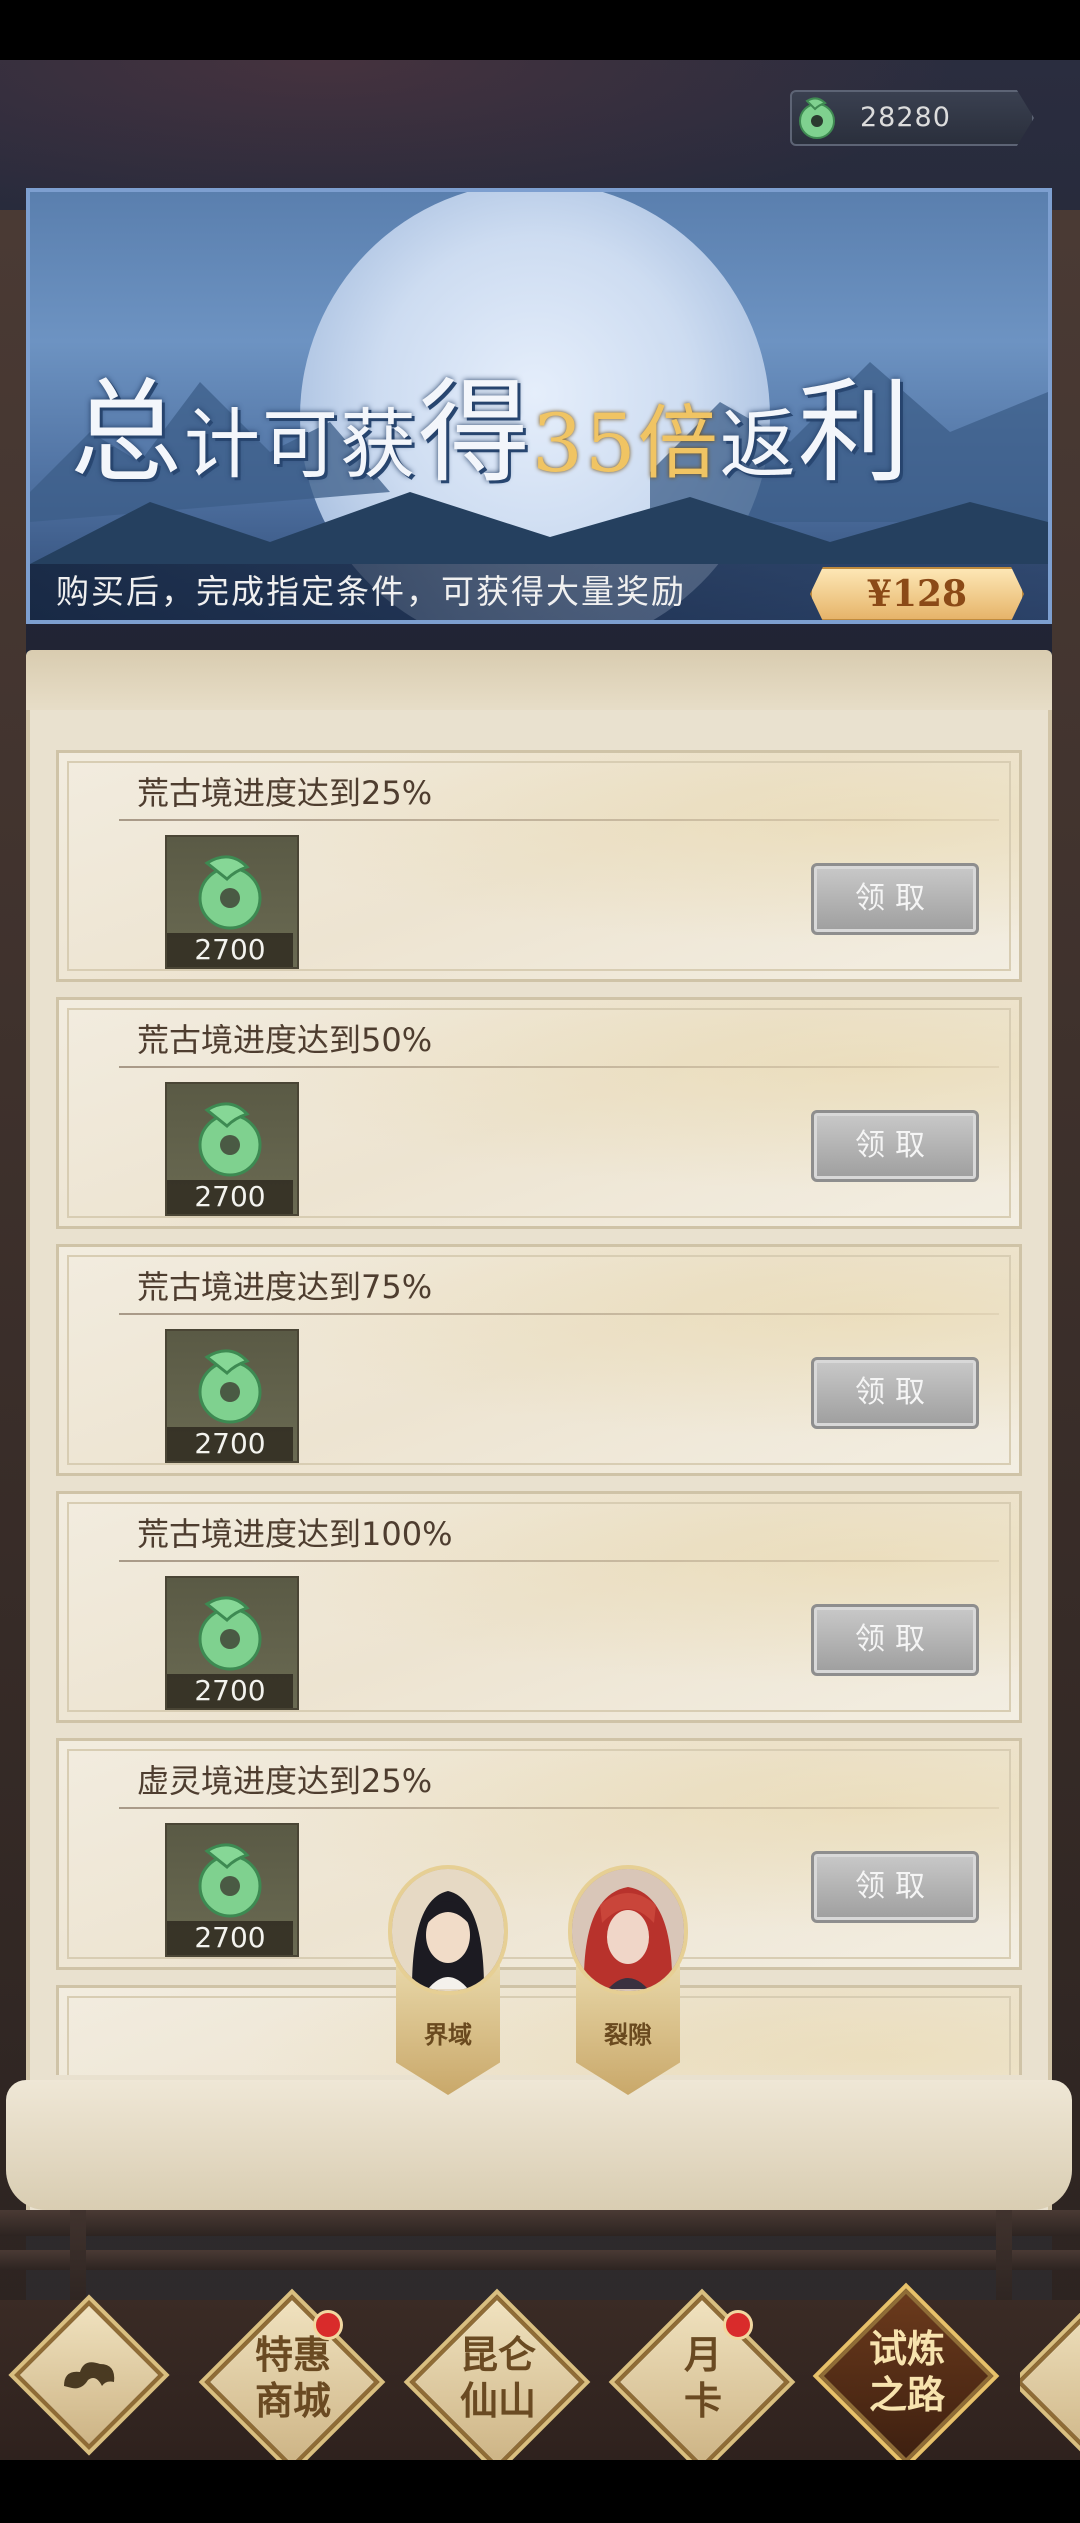 Image resolution: width=1080 pixels, height=2523 pixels. I want to click on task-card: 荒古境进度达到75% 2700 领取, so click(539, 1360).